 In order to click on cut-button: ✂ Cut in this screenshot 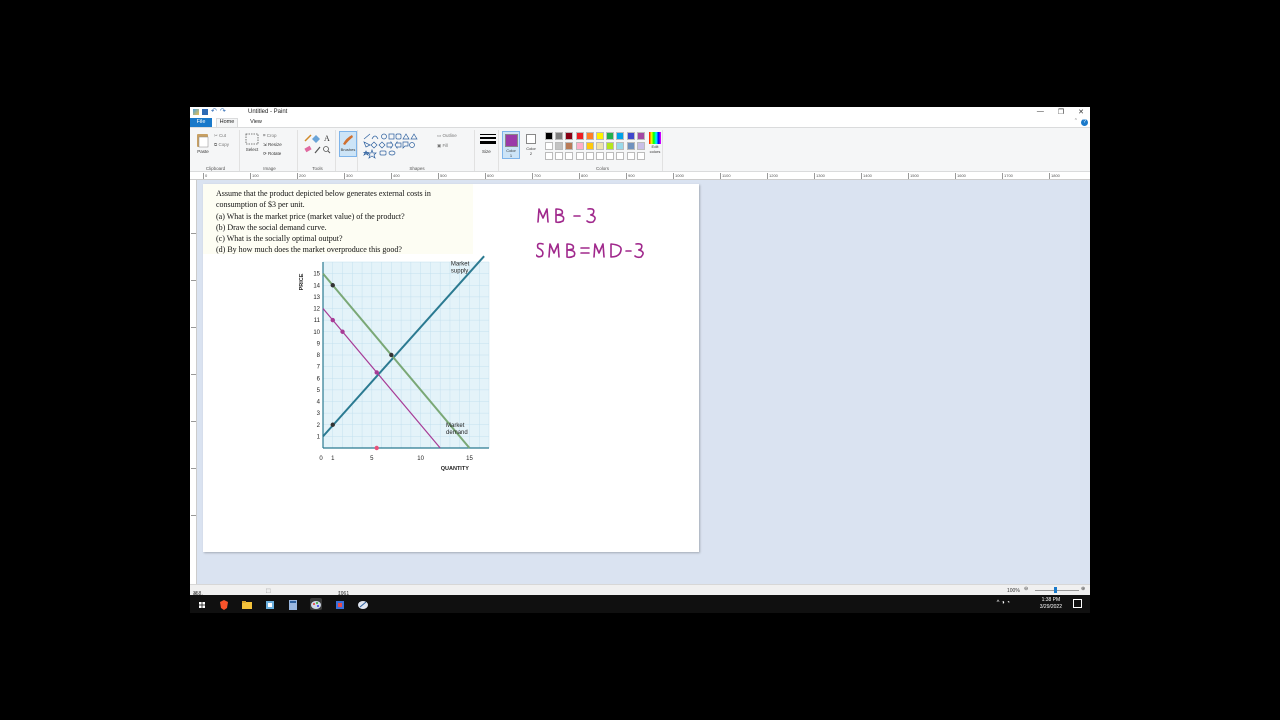, I will do `click(220, 136)`.